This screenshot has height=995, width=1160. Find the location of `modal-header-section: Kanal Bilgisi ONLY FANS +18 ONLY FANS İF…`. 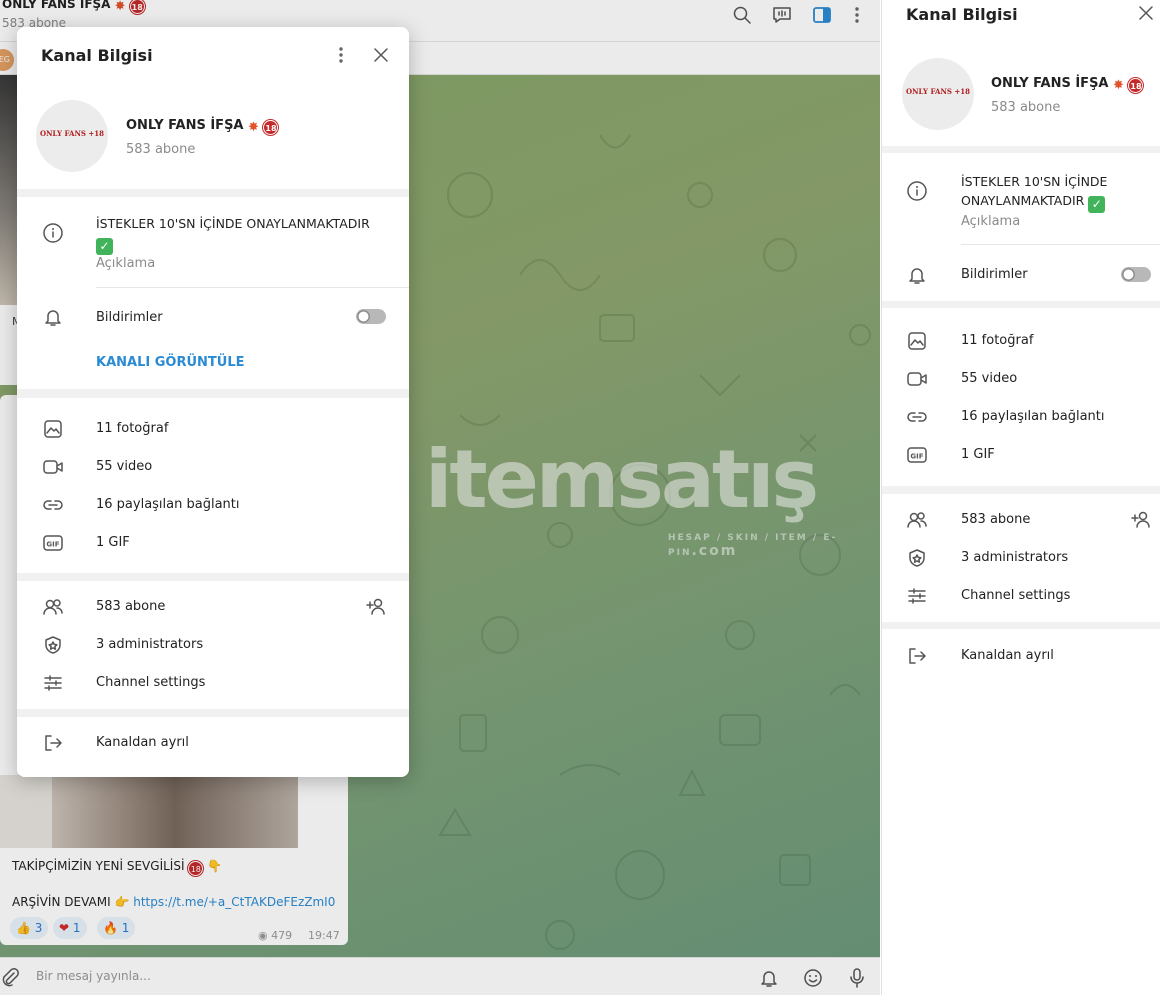

modal-header-section: Kanal Bilgisi ONLY FANS +18 ONLY FANS İF… is located at coordinates (213, 108).